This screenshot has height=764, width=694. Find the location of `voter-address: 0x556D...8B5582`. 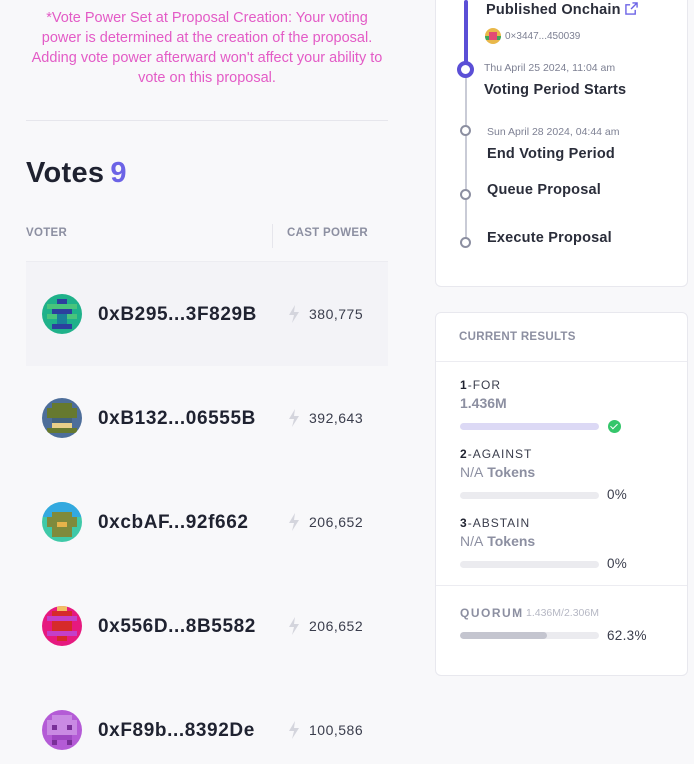

voter-address: 0x556D...8B5582 is located at coordinates (177, 627).